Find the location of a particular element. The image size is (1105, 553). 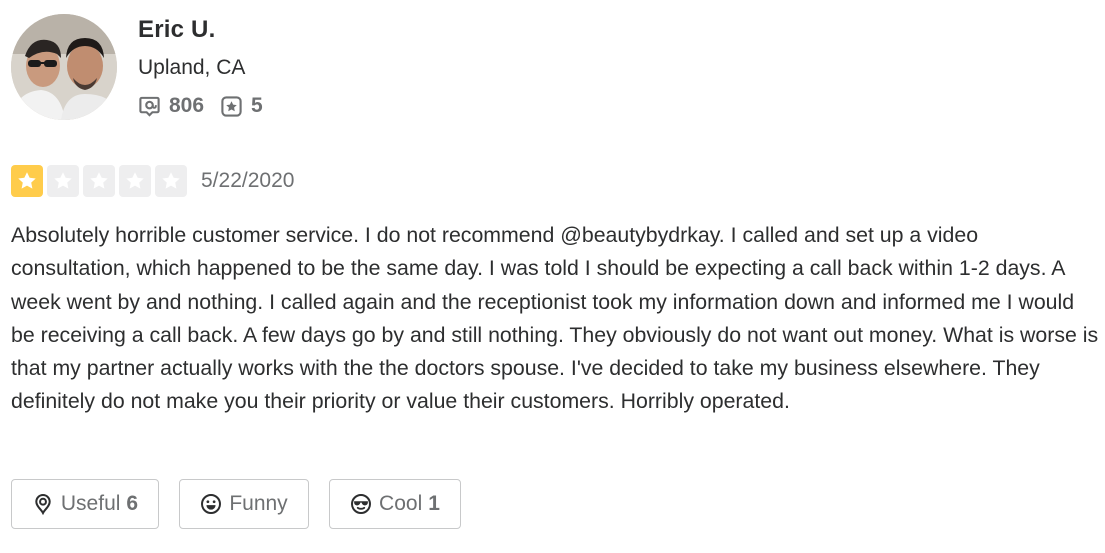

sunglasses-face-icon is located at coordinates (361, 504).